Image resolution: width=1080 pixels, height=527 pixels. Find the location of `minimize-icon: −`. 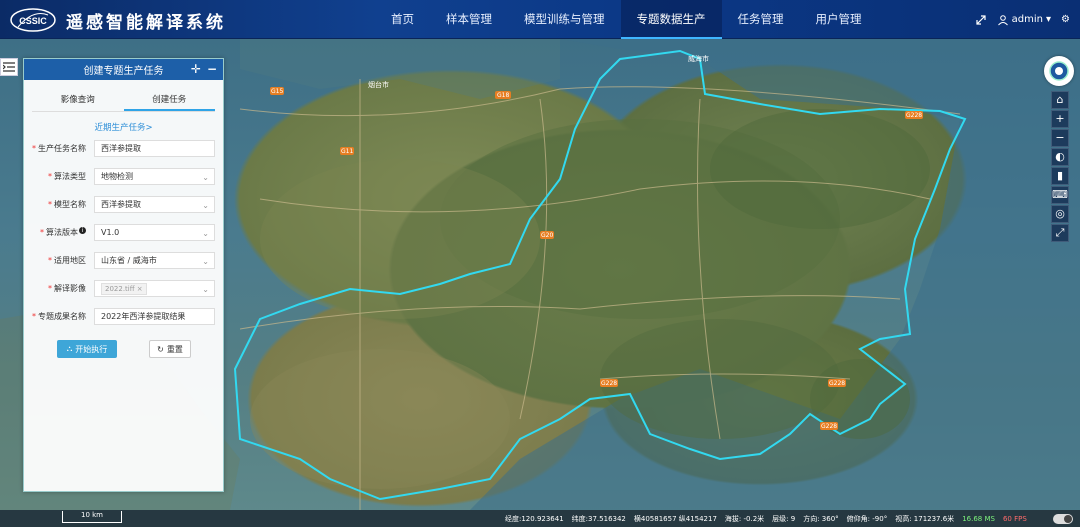

minimize-icon: − is located at coordinates (212, 69).